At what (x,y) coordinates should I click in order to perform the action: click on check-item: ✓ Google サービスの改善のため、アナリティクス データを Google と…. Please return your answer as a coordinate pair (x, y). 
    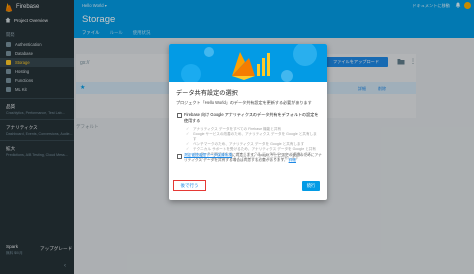
    Looking at the image, I should click on (252, 137).